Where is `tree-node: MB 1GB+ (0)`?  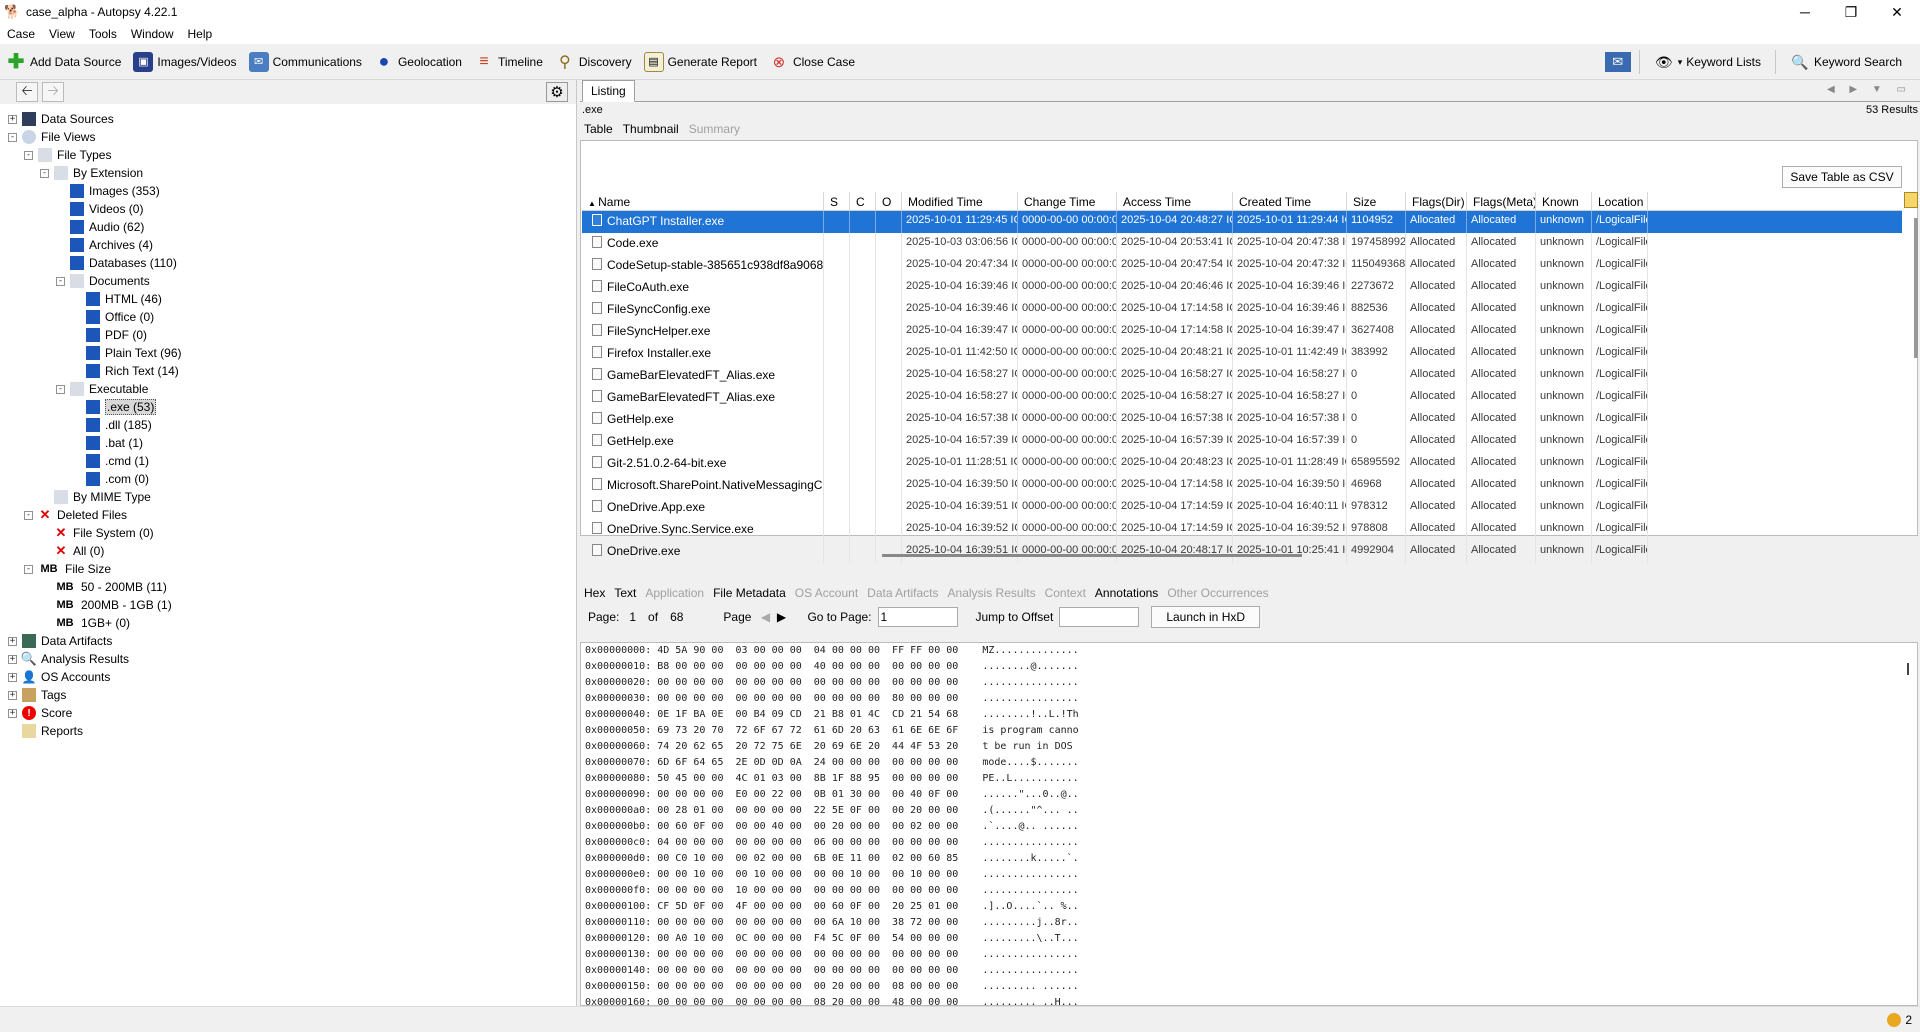
tree-node: MB 1GB+ (0) is located at coordinates (288, 623).